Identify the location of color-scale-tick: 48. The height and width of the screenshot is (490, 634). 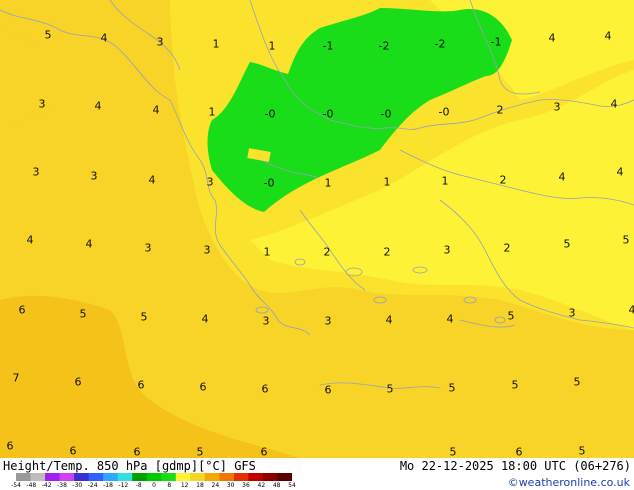
(276, 485).